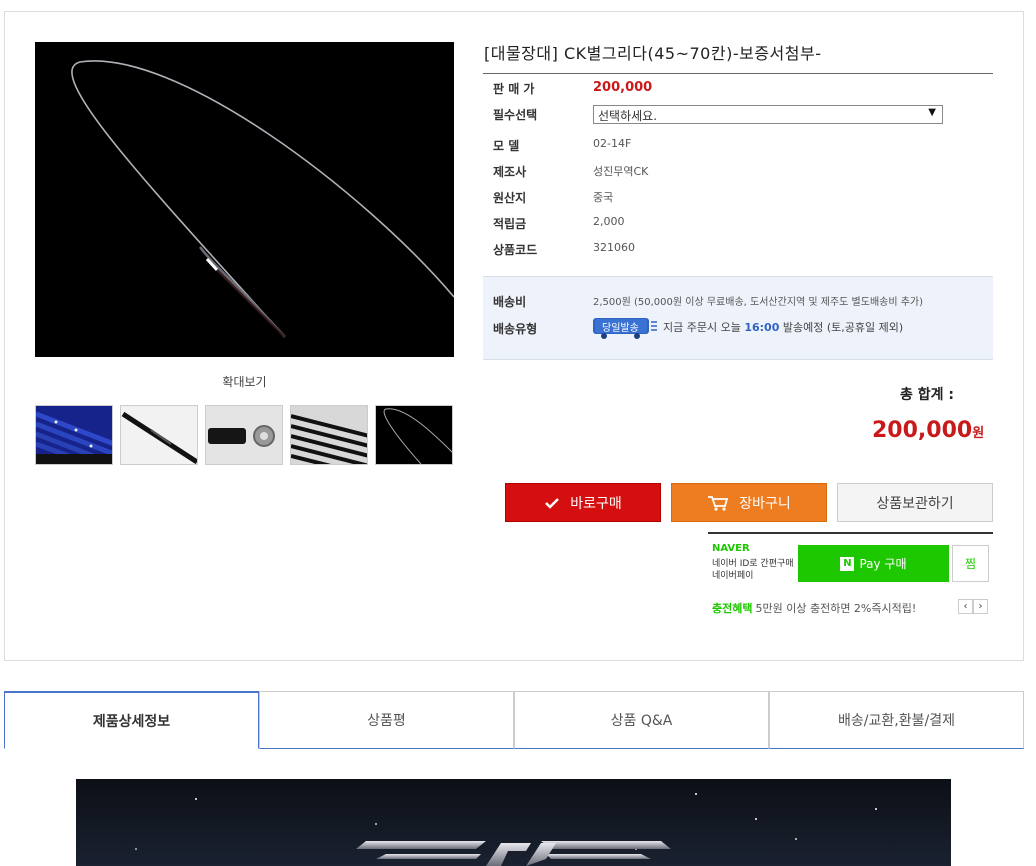 Image resolution: width=1036 pixels, height=866 pixels. What do you see at coordinates (506, 146) in the screenshot?
I see `model-label: 모 델` at bounding box center [506, 146].